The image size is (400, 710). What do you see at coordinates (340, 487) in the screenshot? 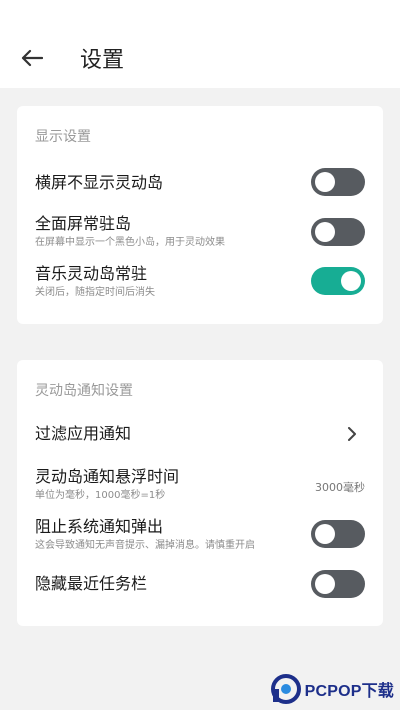
I see `float-time-value: 3000毫秒` at bounding box center [340, 487].